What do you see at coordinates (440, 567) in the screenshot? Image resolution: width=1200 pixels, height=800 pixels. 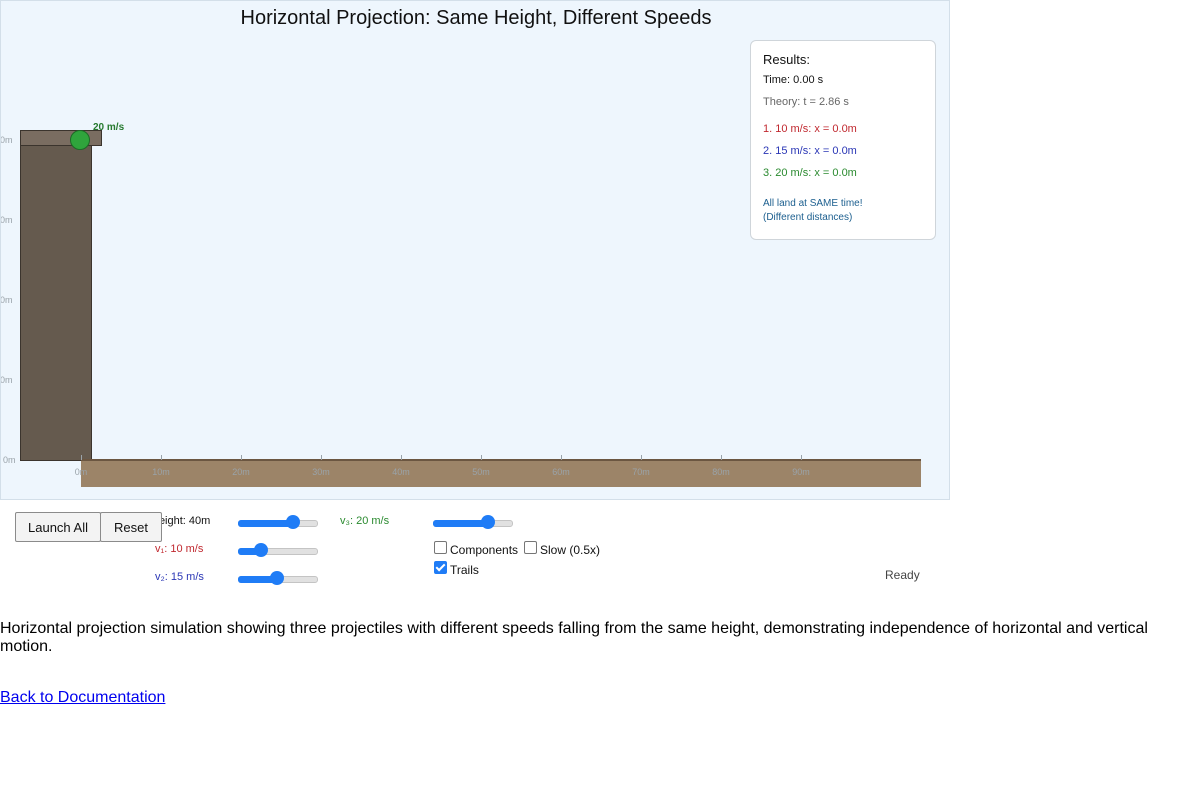 I see `trails-checkbox` at bounding box center [440, 567].